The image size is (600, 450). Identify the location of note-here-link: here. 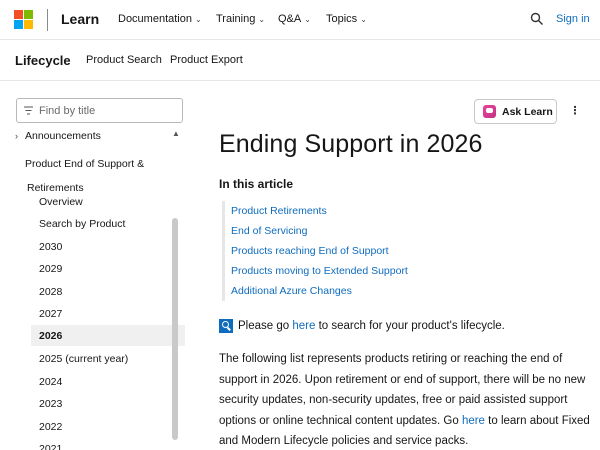
(303, 326).